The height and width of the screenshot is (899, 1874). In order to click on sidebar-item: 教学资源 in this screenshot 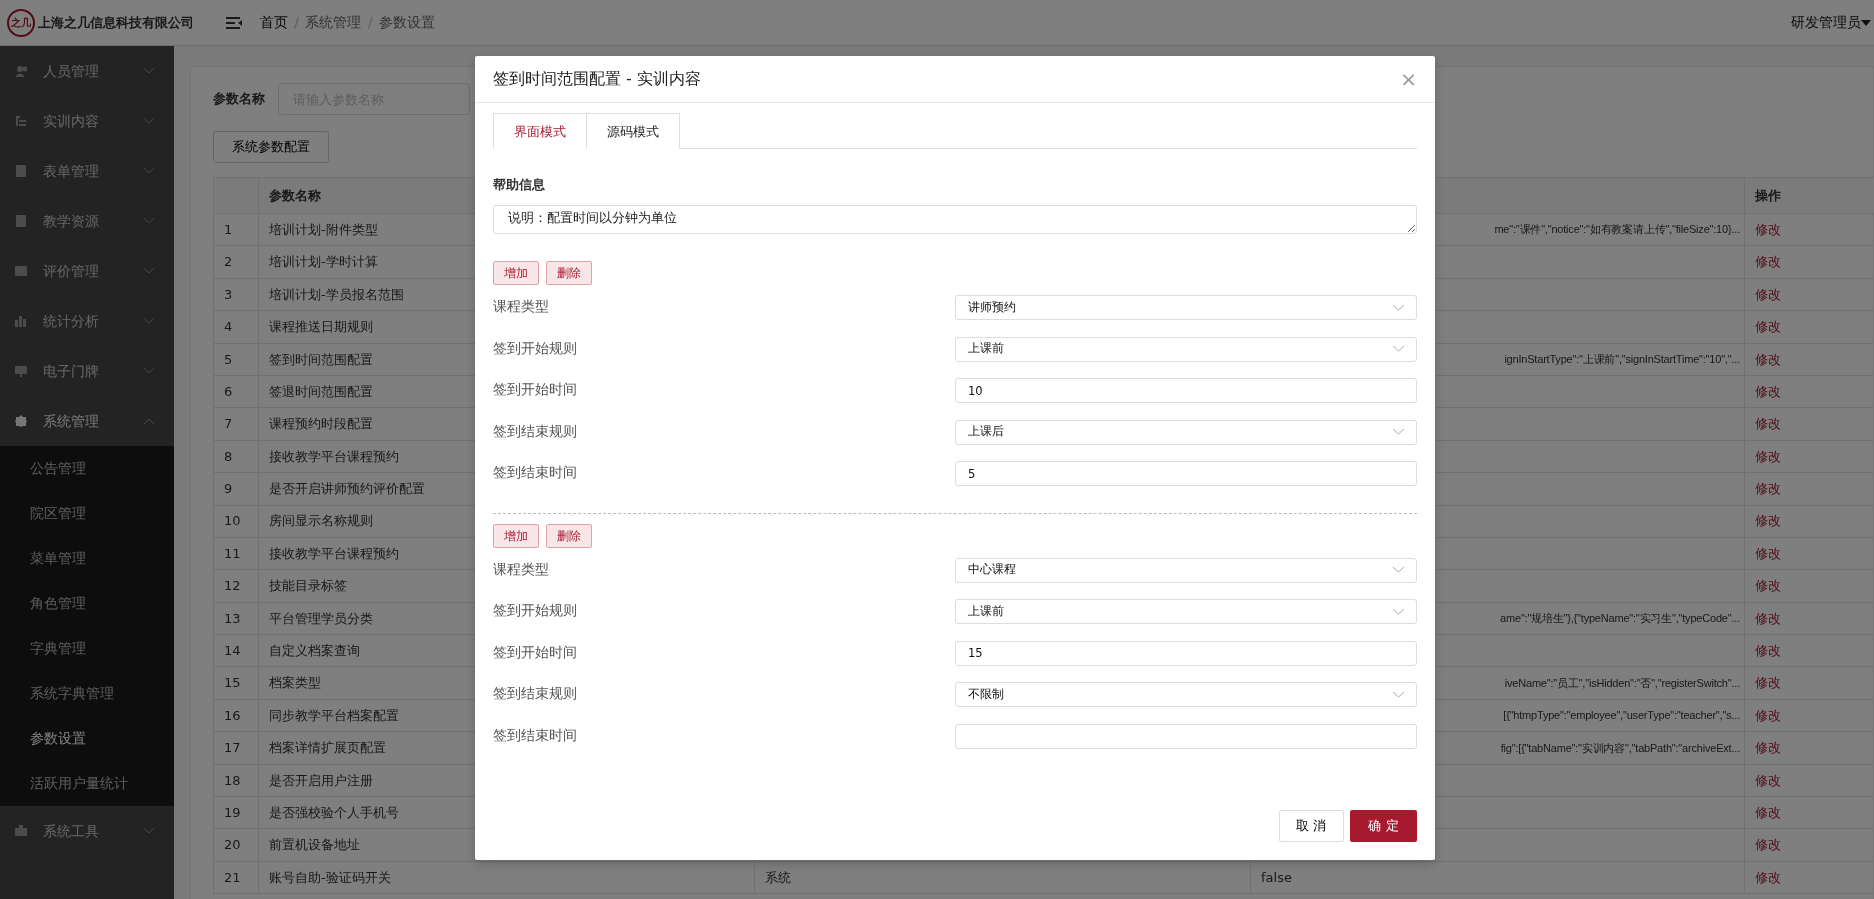, I will do `click(71, 221)`.